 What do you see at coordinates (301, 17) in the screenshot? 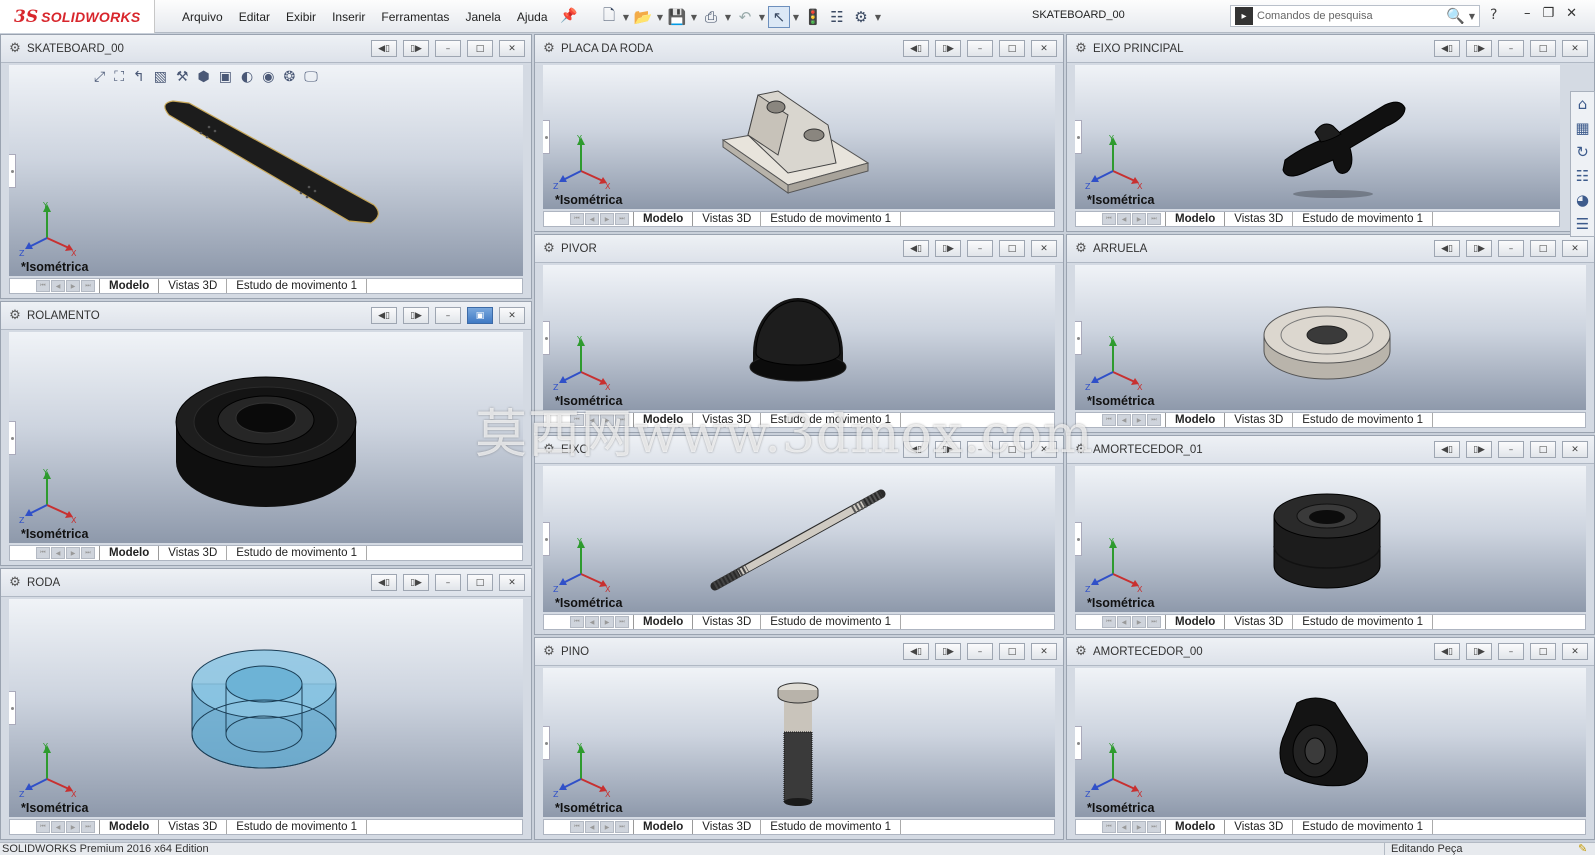
I see `menu-exibir: Exibir` at bounding box center [301, 17].